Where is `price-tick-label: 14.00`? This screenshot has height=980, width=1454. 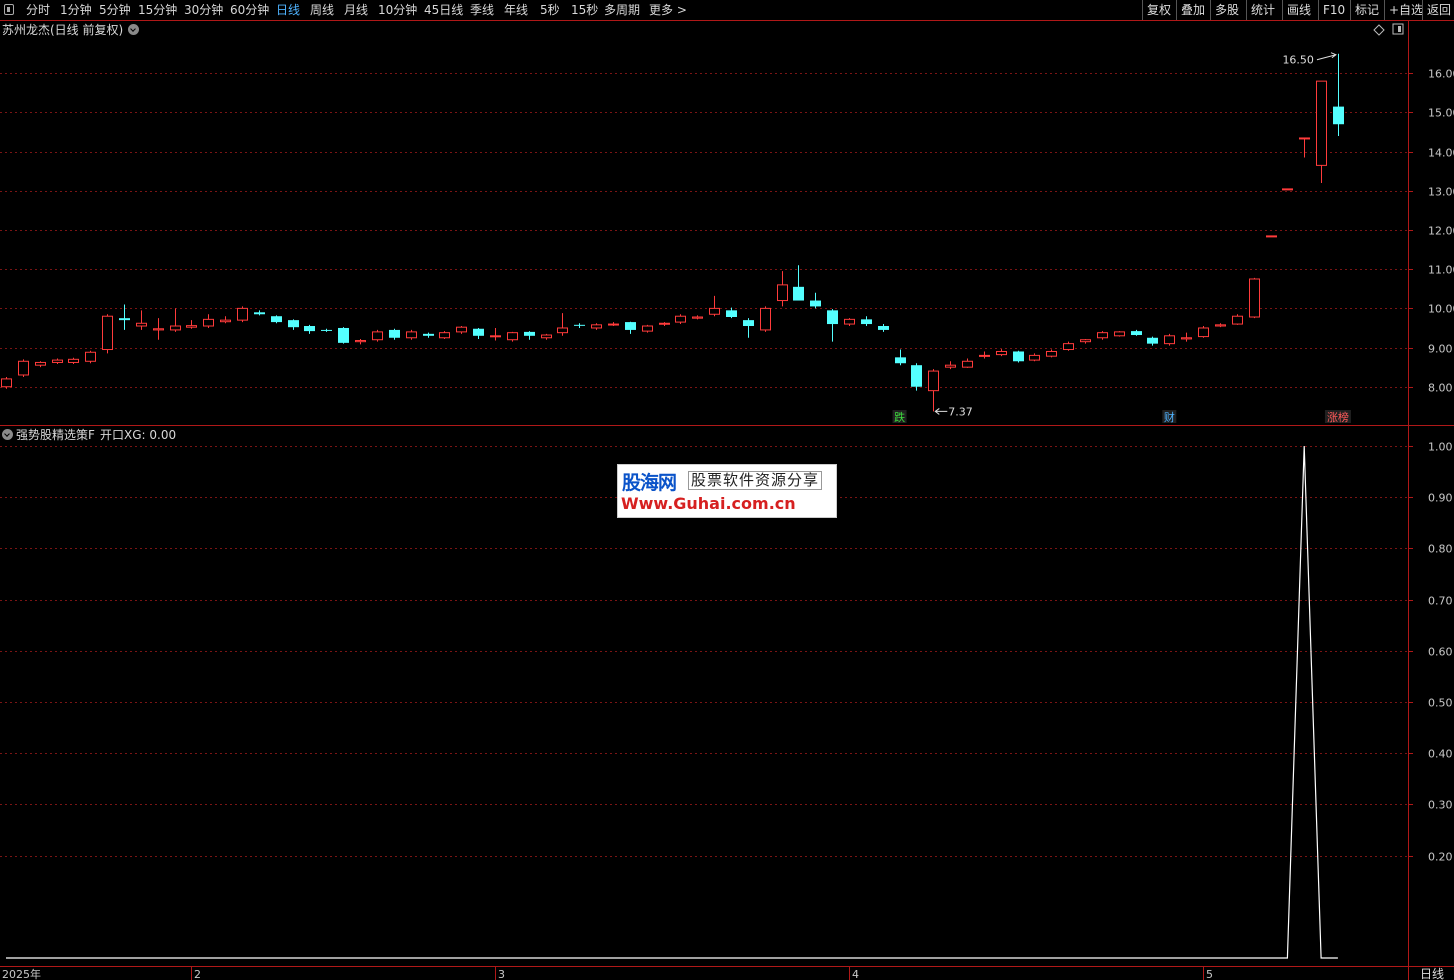 price-tick-label: 14.00 is located at coordinates (1441, 153).